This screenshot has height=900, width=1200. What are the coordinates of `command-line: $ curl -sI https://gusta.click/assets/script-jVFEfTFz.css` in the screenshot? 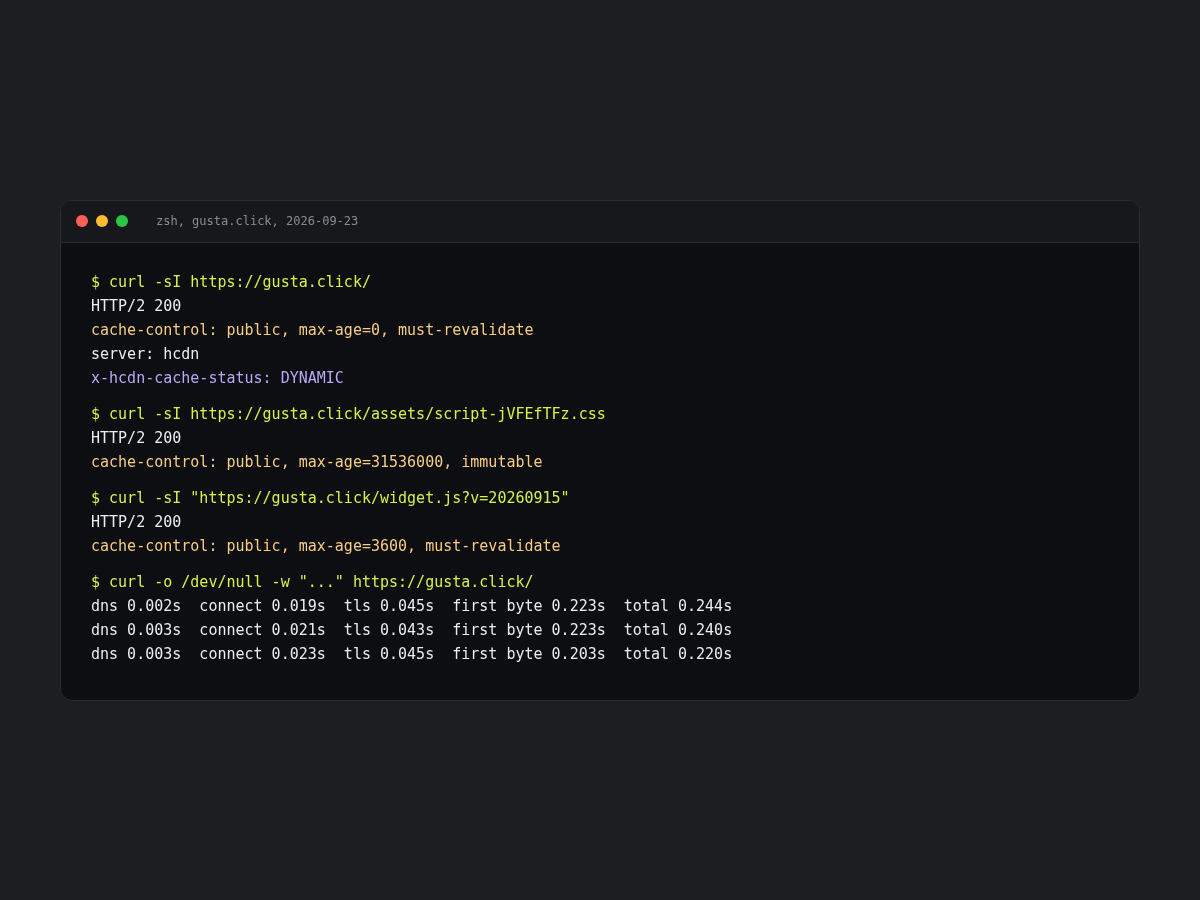 It's located at (348, 414).